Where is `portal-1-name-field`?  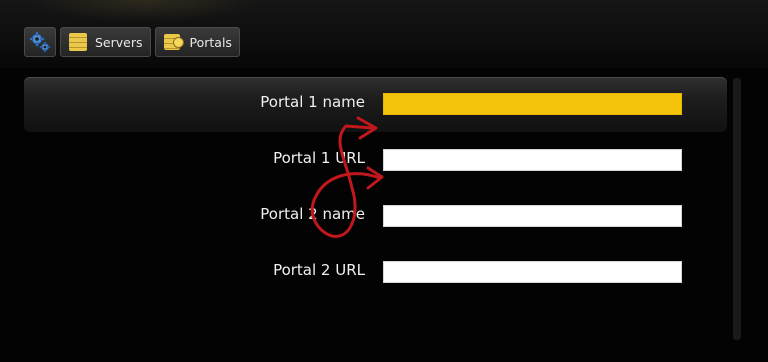 portal-1-name-field is located at coordinates (532, 104).